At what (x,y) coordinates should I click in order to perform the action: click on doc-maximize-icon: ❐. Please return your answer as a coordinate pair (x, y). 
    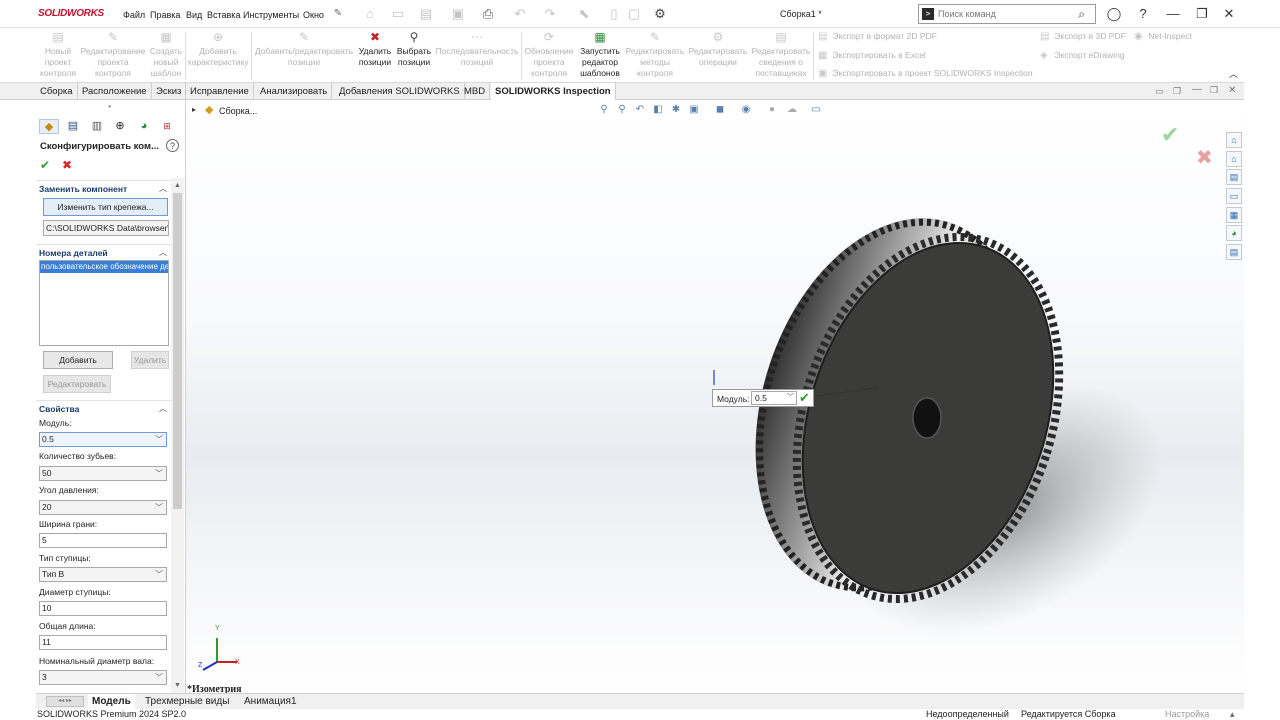
    Looking at the image, I should click on (1214, 90).